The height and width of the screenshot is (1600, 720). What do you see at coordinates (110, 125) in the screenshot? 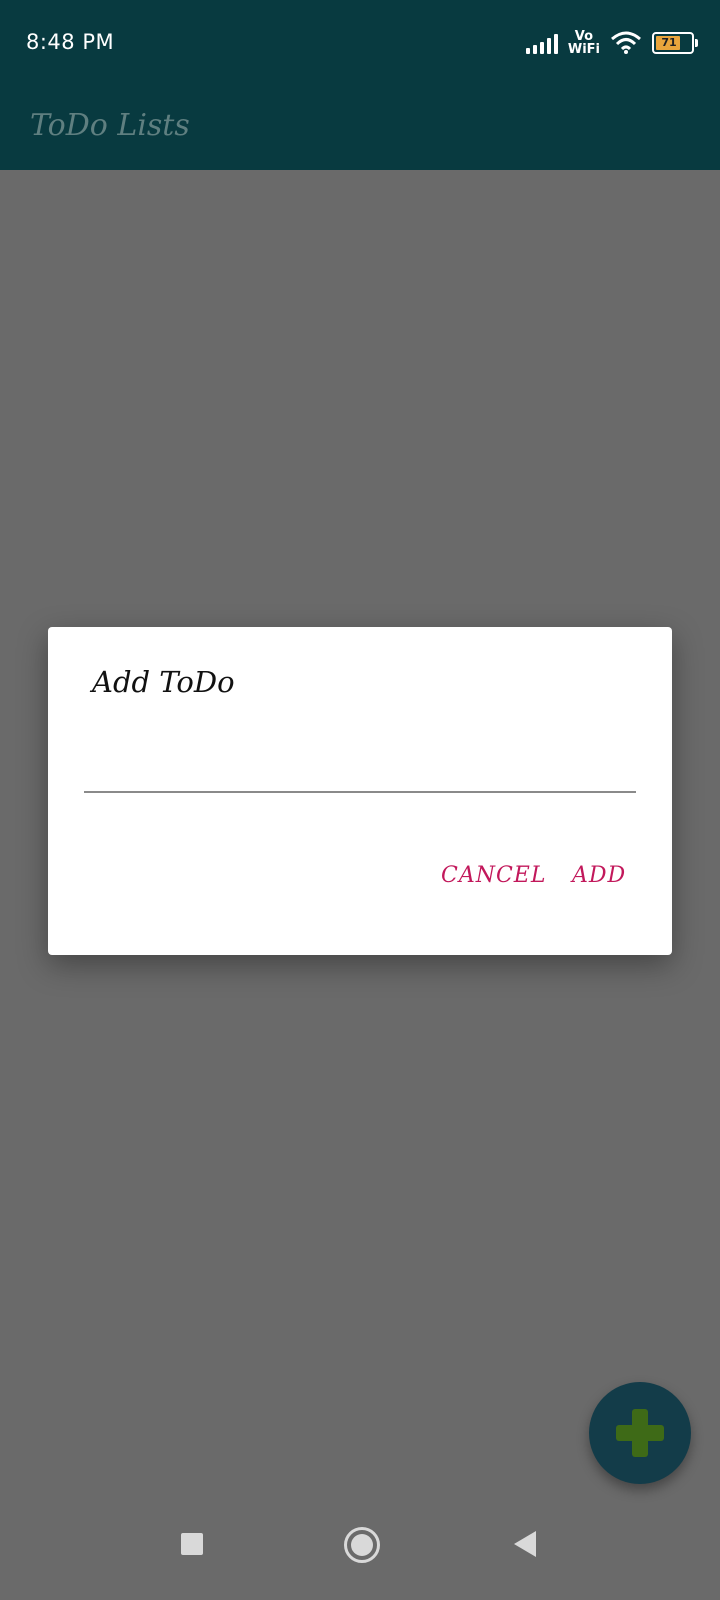
I see `app-title: ToDo Lists` at bounding box center [110, 125].